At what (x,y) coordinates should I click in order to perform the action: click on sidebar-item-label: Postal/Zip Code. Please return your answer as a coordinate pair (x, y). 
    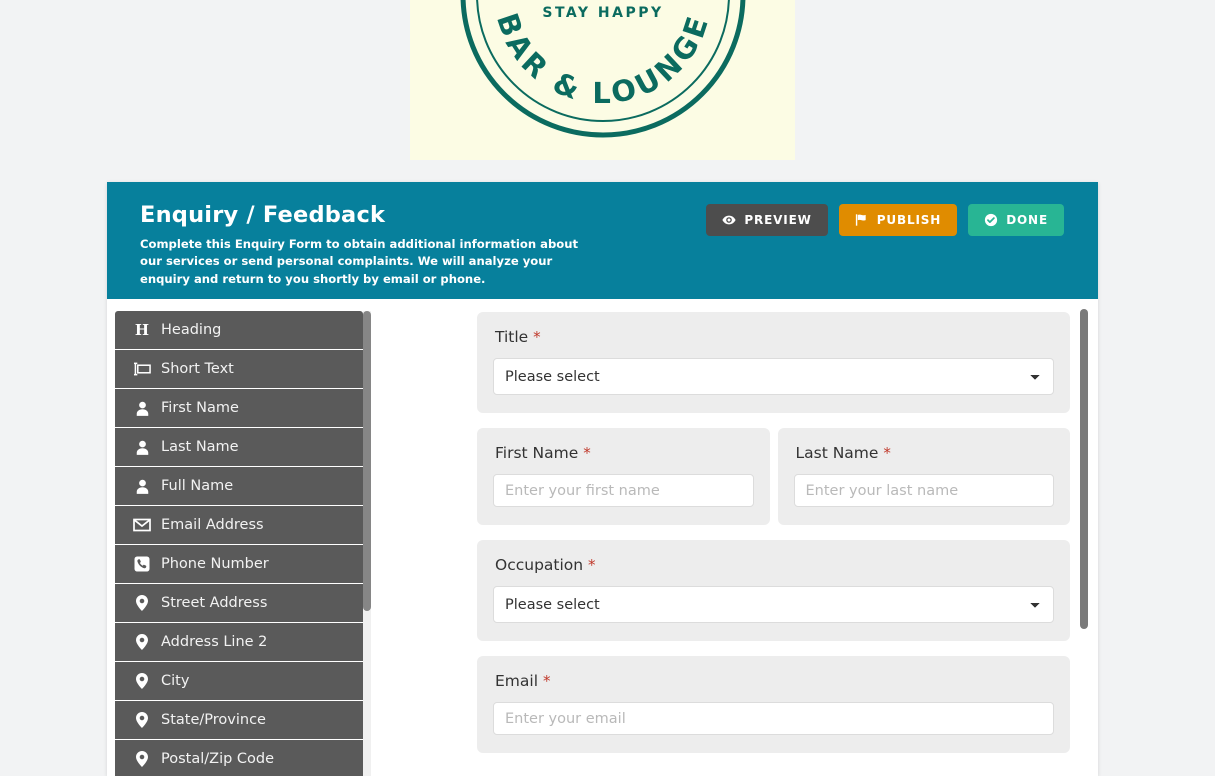
    Looking at the image, I should click on (218, 759).